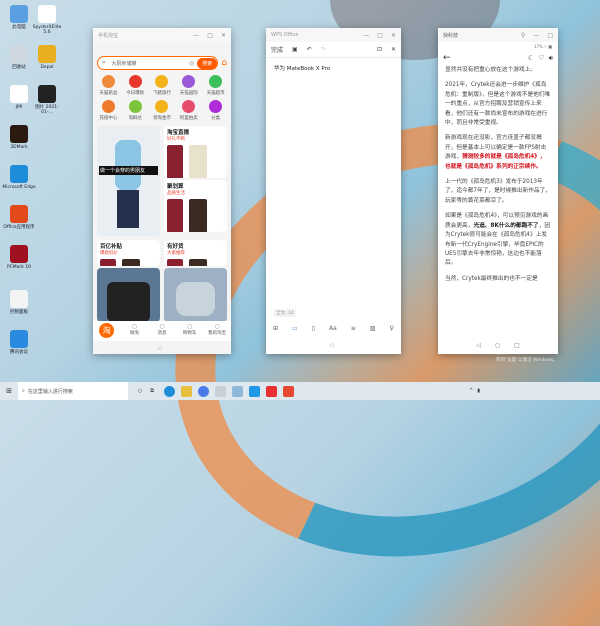  Describe the element at coordinates (224, 63) in the screenshot. I see `home-icon: ⌂` at that location.